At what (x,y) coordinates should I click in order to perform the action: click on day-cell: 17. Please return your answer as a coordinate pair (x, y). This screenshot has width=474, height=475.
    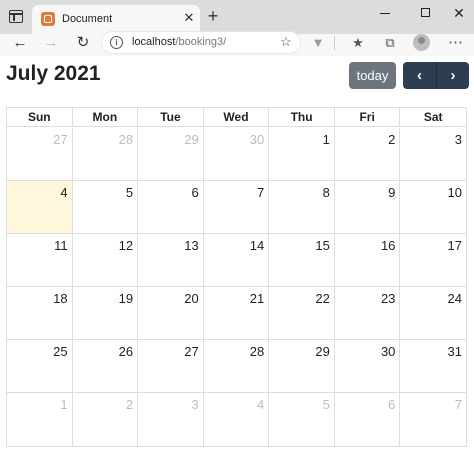
    Looking at the image, I should click on (433, 260).